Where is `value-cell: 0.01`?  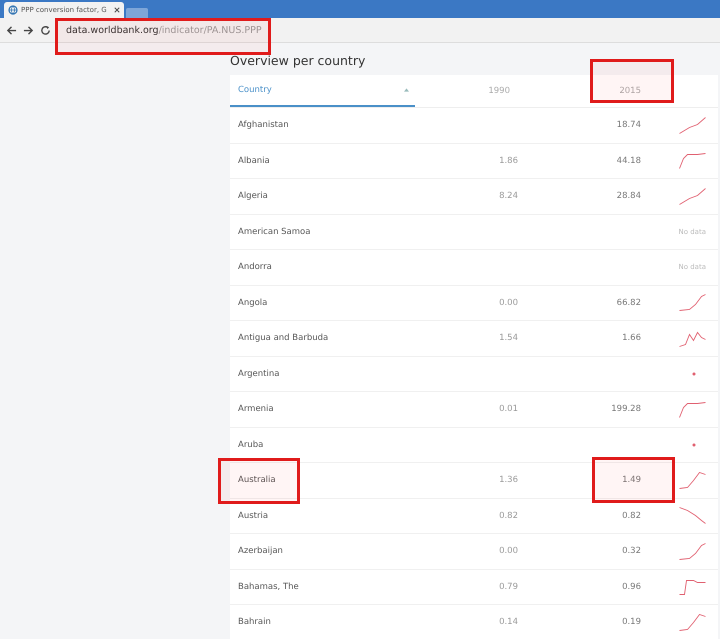 value-cell: 0.01 is located at coordinates (508, 409).